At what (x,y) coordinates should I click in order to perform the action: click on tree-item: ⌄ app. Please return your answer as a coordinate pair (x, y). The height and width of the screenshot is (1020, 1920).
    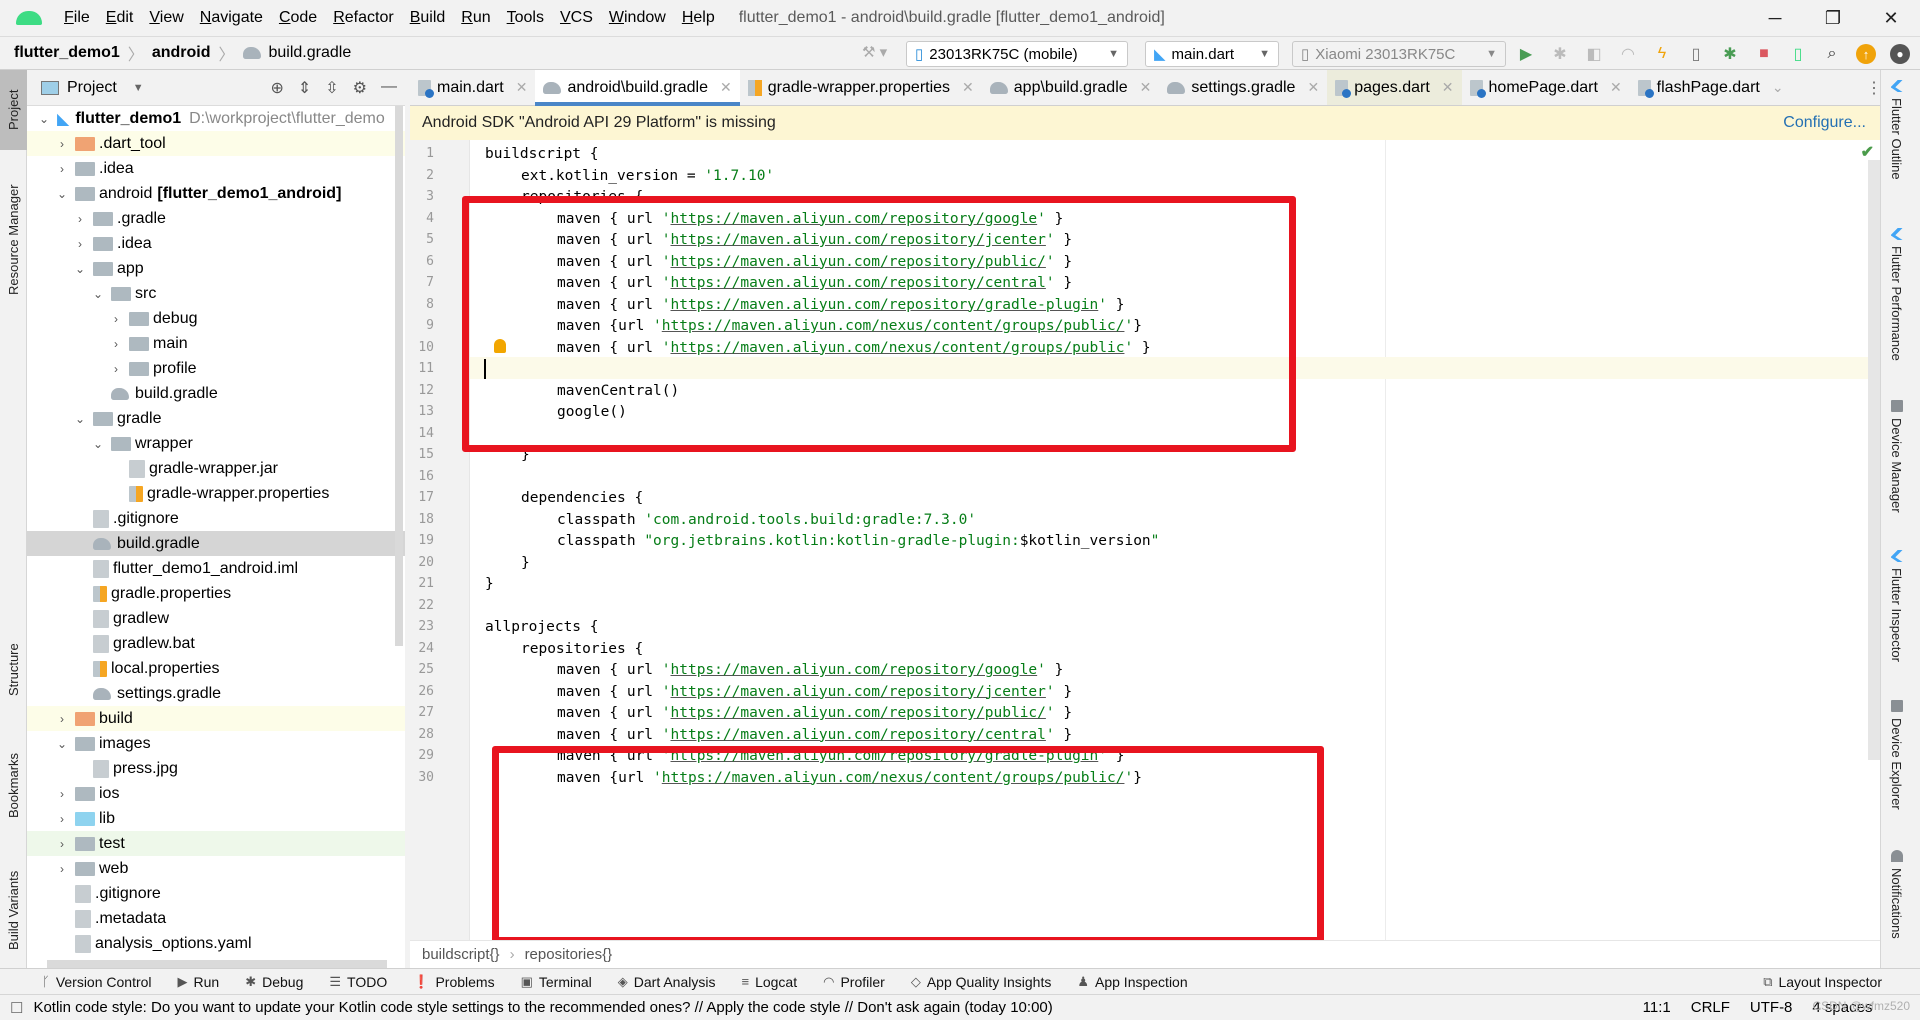
    Looking at the image, I should click on (216, 268).